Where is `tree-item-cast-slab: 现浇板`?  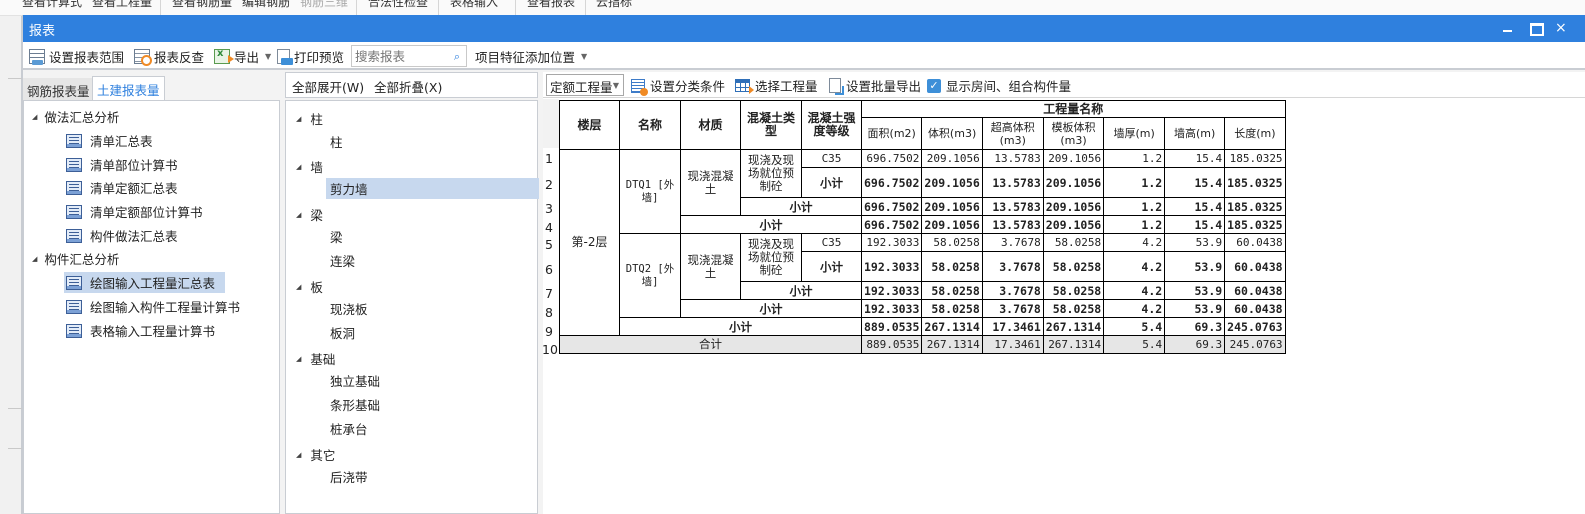
tree-item-cast-slab: 现浇板 is located at coordinates (432, 308).